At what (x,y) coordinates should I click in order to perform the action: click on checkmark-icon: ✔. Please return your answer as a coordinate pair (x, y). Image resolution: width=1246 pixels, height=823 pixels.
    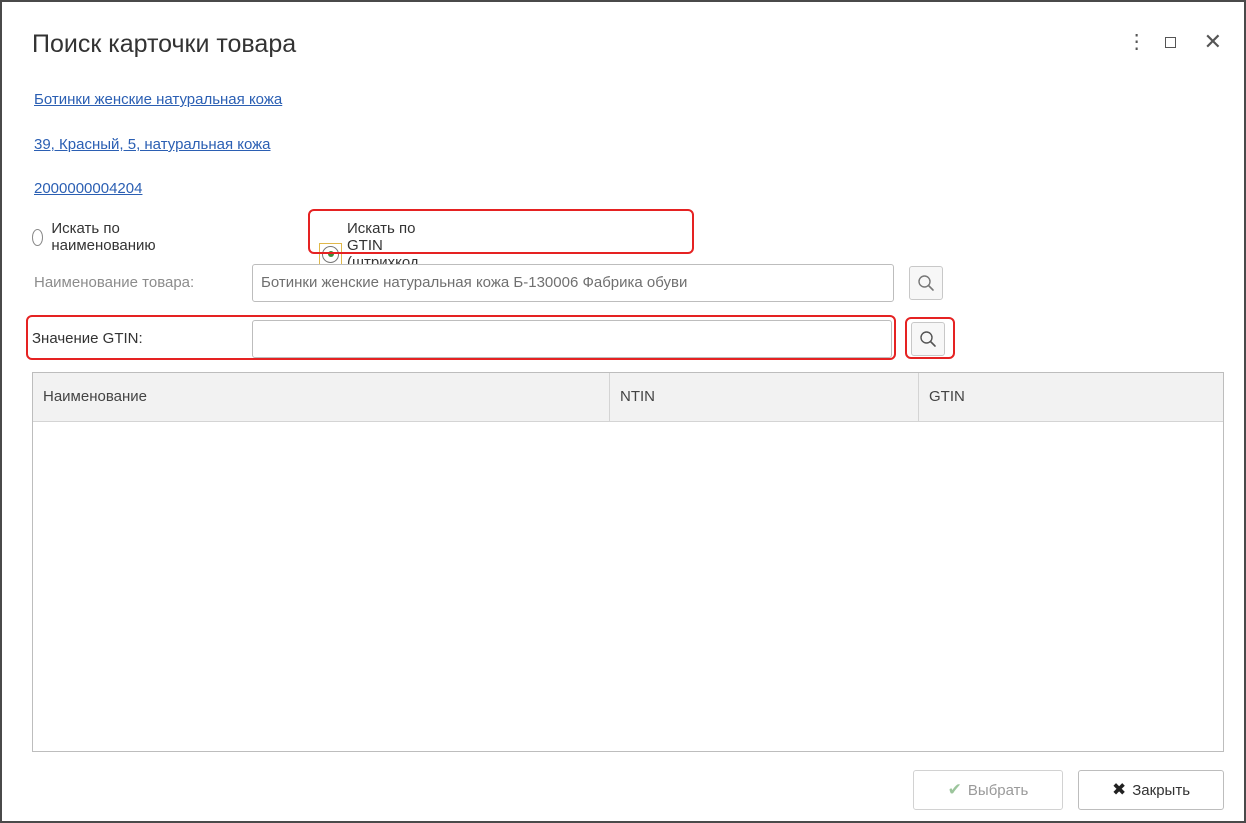
    Looking at the image, I should click on (954, 789).